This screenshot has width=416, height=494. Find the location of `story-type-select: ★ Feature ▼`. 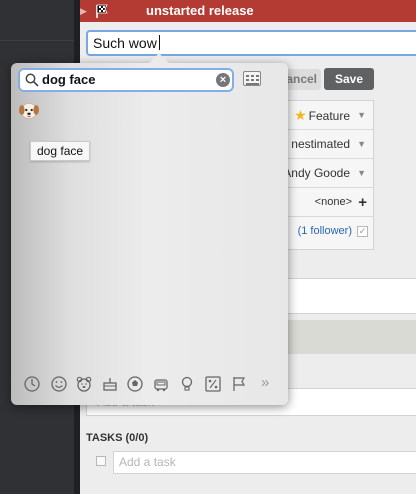

story-type-select: ★ Feature ▼ is located at coordinates (324, 115).